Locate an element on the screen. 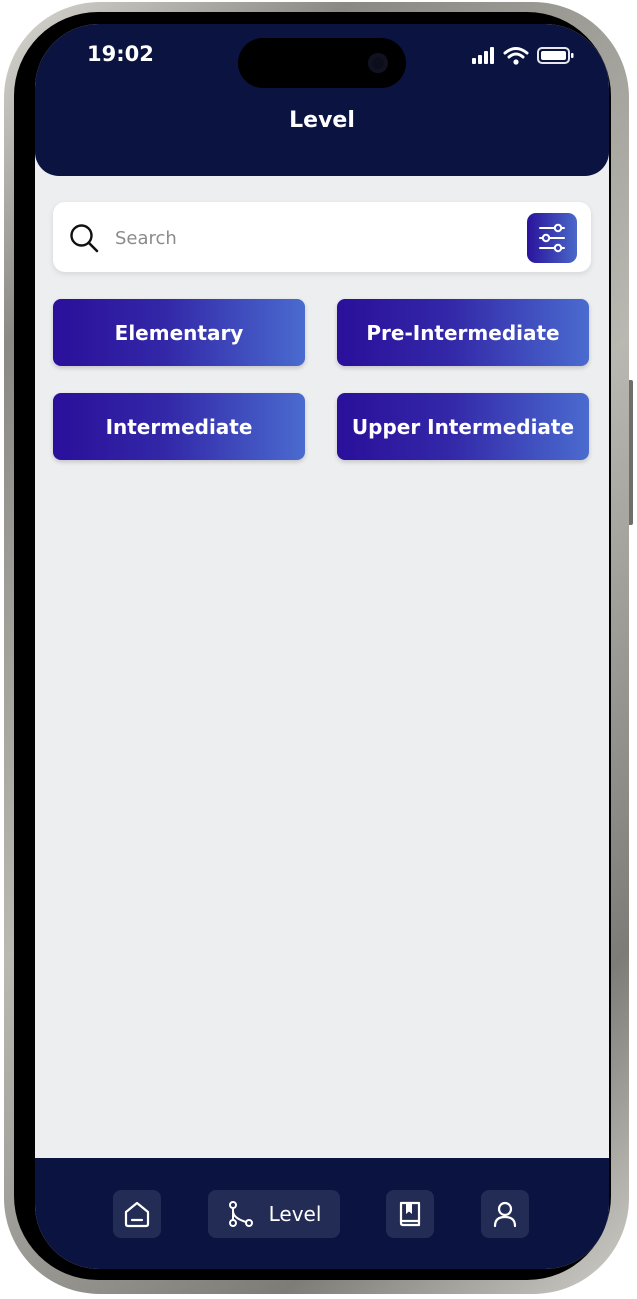  nav-home is located at coordinates (137, 1214).